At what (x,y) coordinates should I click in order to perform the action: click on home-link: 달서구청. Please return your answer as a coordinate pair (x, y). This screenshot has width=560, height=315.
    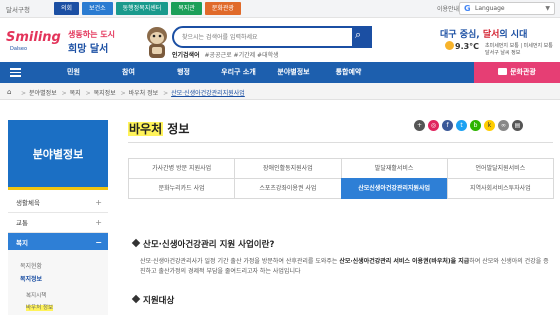
    Looking at the image, I should click on (18, 9).